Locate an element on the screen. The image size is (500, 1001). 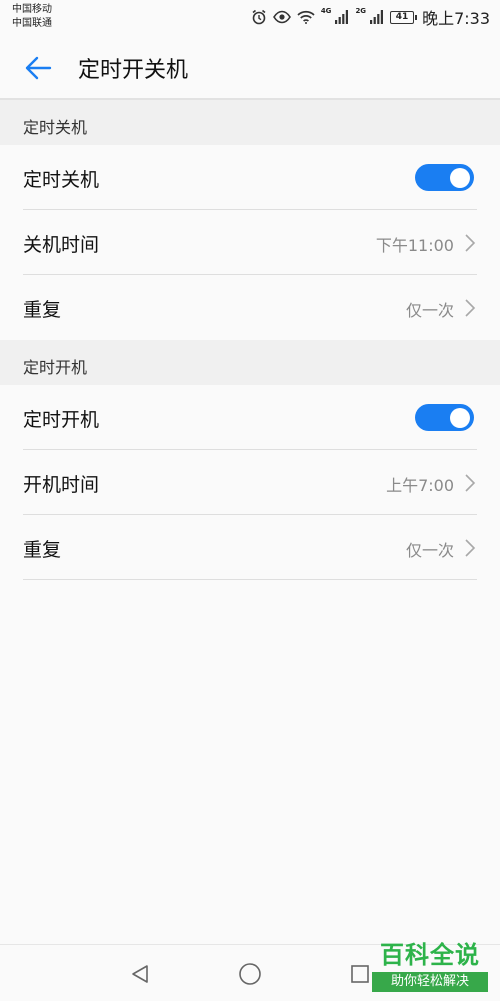
shutdown-toggle-row: 定时关机 is located at coordinates (250, 177).